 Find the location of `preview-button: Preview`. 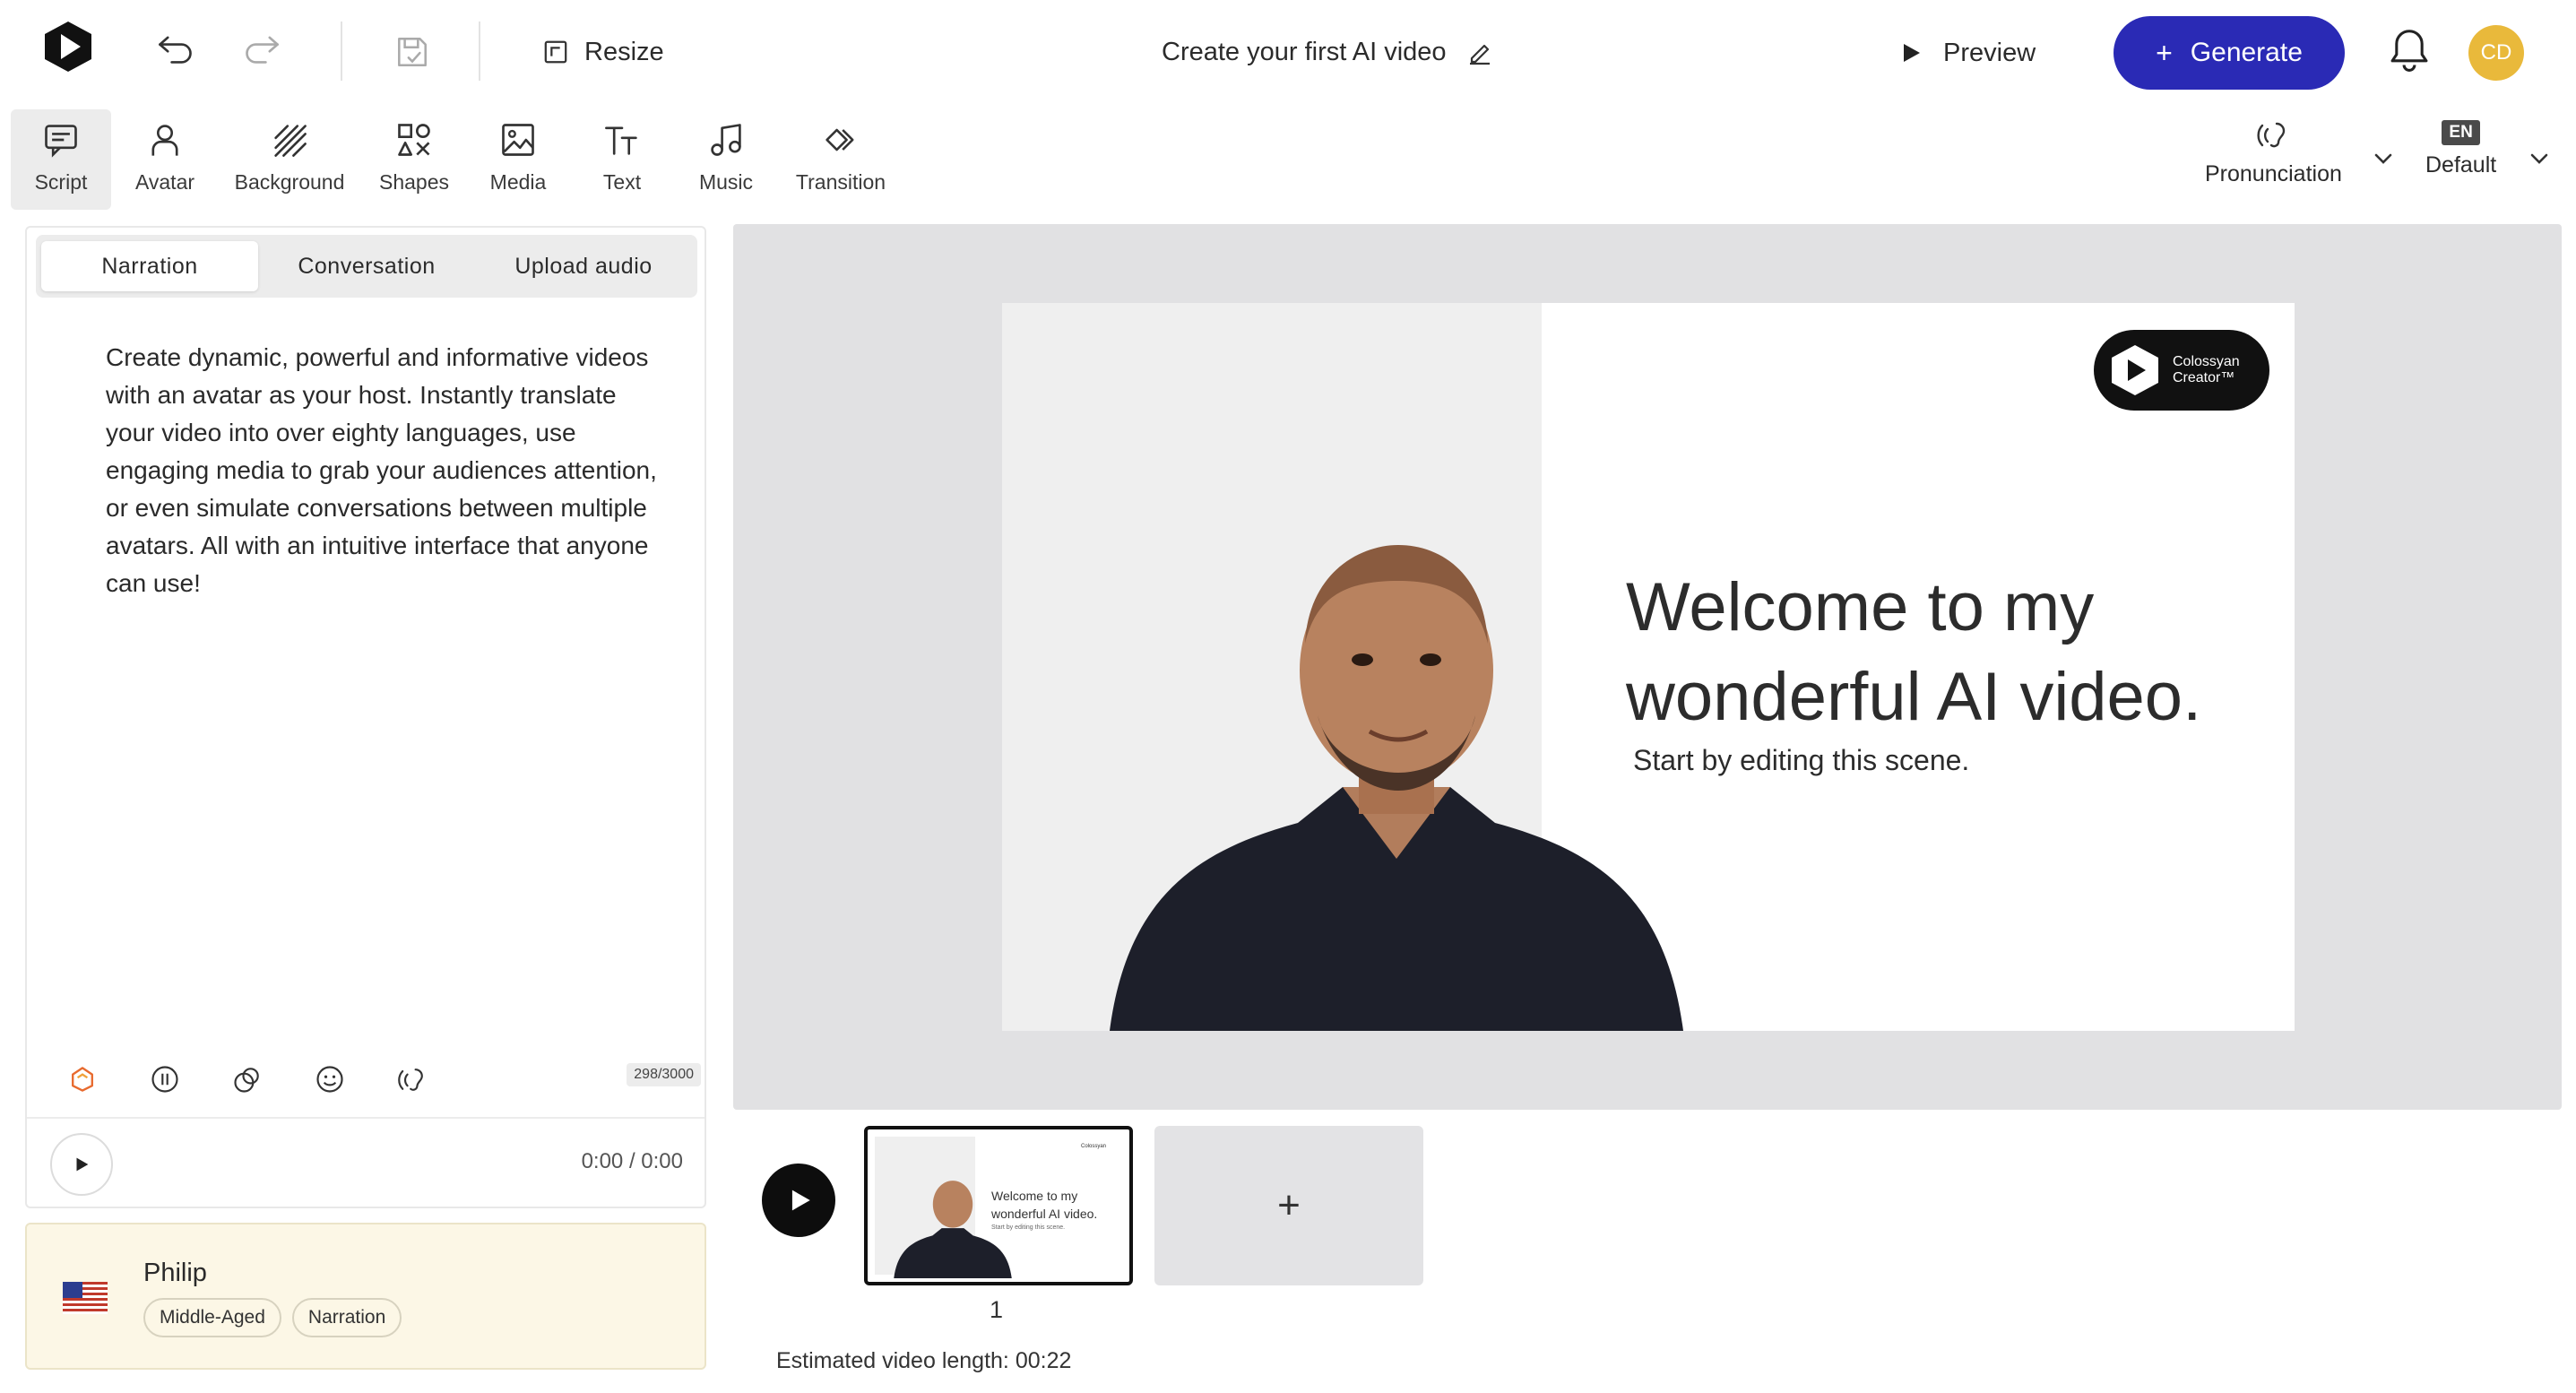

preview-button: Preview is located at coordinates (1968, 52).